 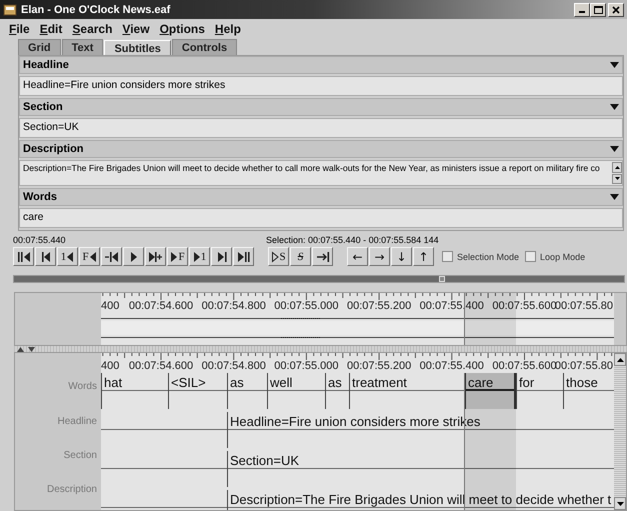 I want to click on tier-name: Section, so click(x=43, y=107).